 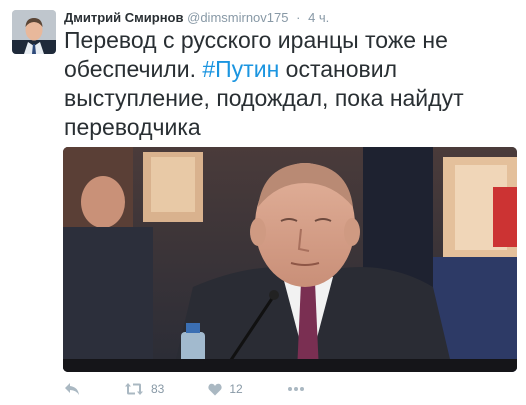 I want to click on timestamp: 4 ч., so click(x=318, y=17).